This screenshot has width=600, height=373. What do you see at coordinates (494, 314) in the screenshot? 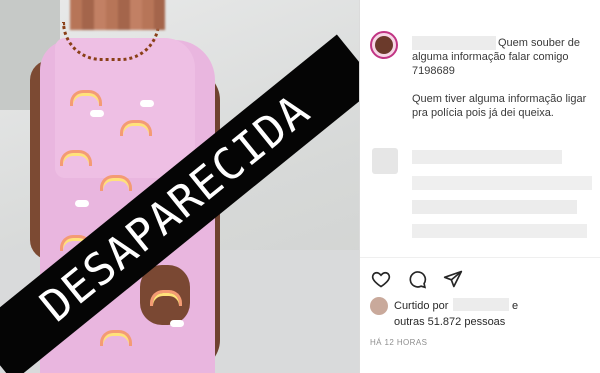
I see `likes-summary: Curtido por e outras 51.872 pessoas` at bounding box center [494, 314].